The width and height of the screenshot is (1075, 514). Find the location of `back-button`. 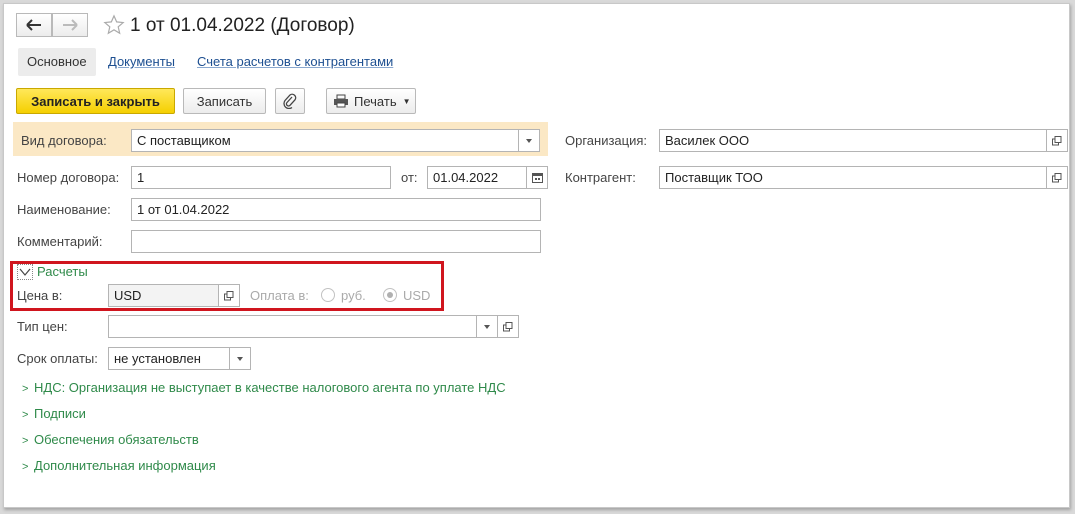

back-button is located at coordinates (34, 25).